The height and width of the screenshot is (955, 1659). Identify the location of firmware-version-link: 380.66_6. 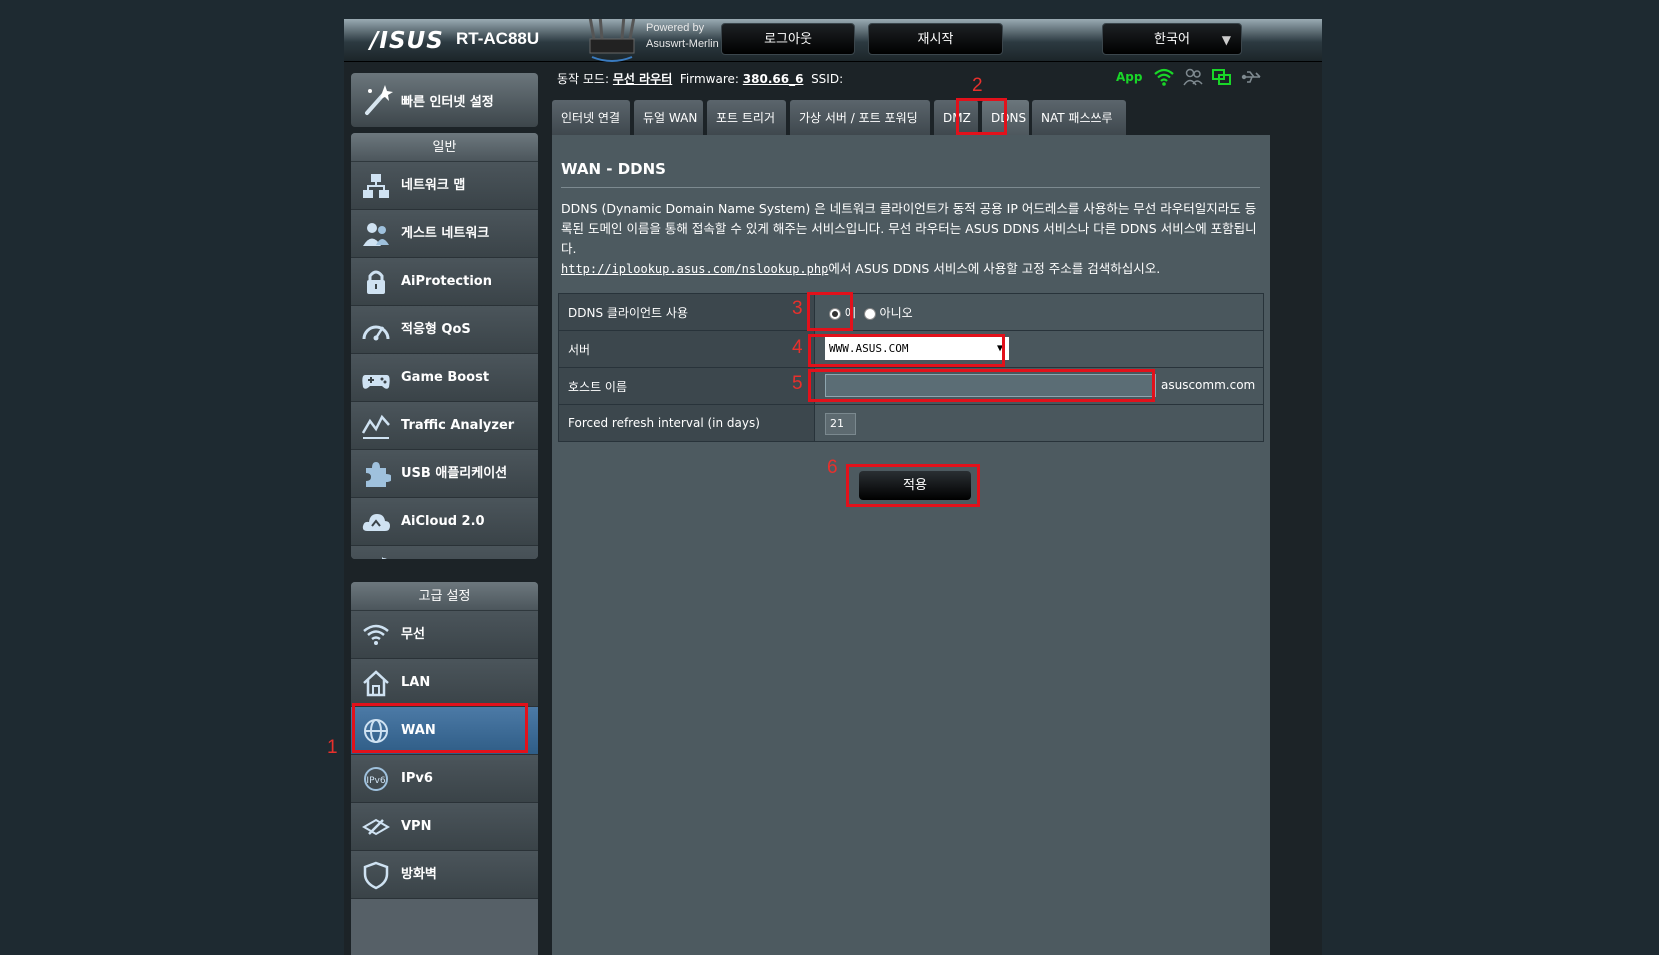
(773, 79).